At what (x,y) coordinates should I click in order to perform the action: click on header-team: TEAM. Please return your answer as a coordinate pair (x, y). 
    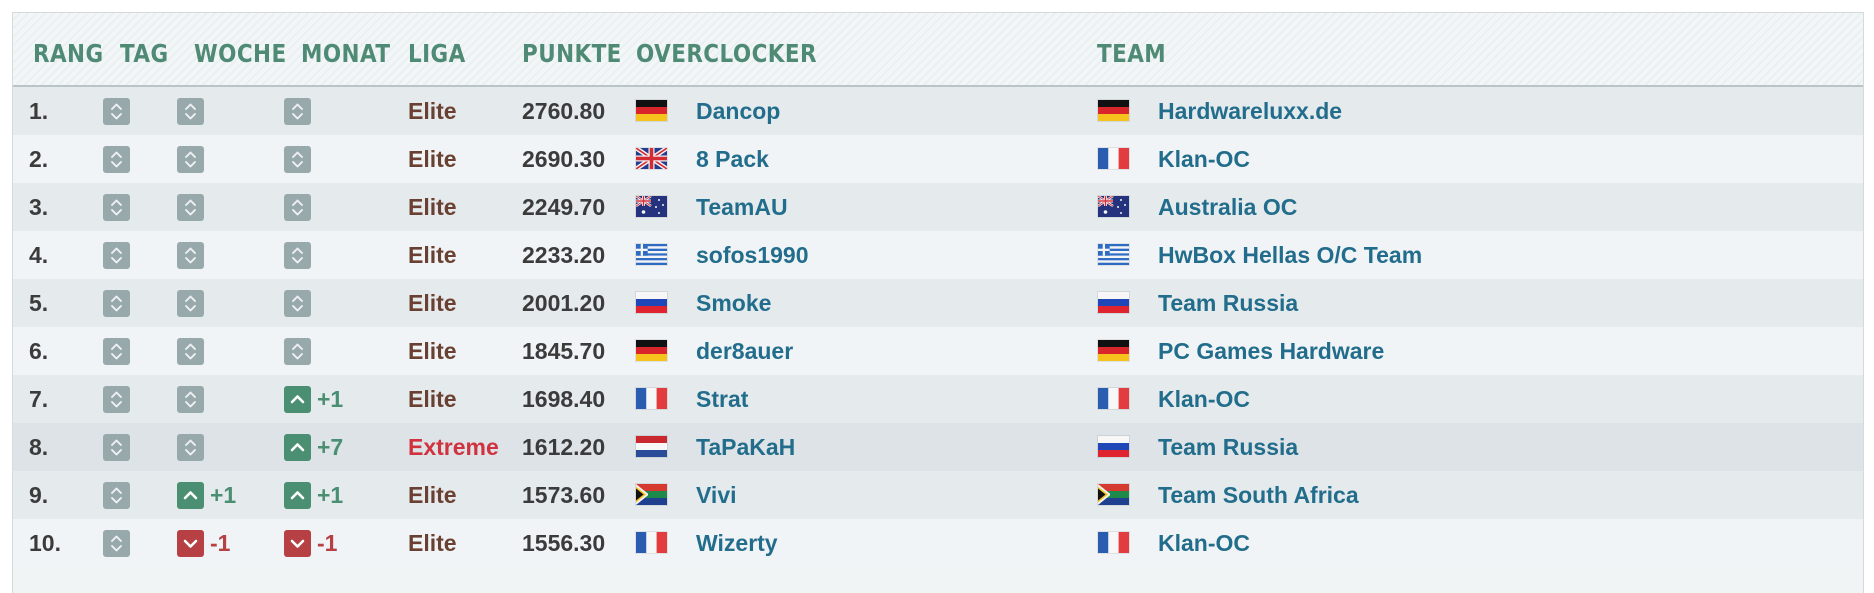
    Looking at the image, I should click on (1131, 53).